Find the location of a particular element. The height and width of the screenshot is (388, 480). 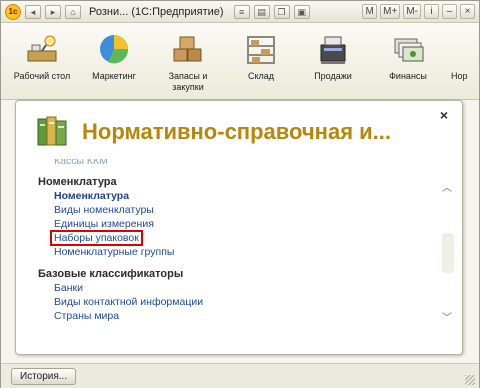

menu-icon: ≡ is located at coordinates (241, 11).